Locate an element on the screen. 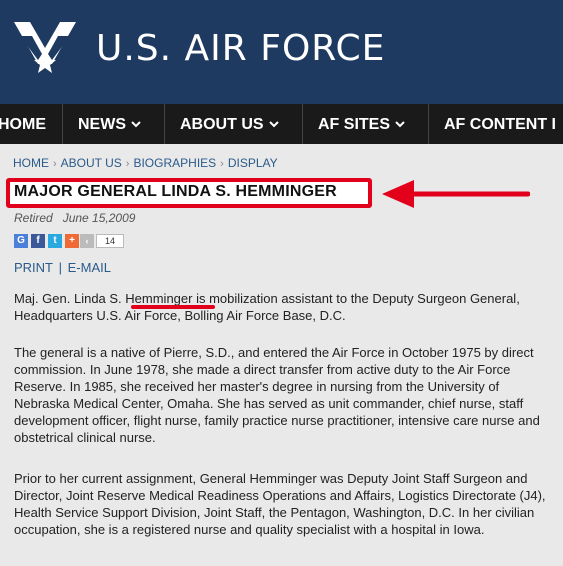 The height and width of the screenshot is (566, 563). bio-actions: PRINT | E-MAIL is located at coordinates (62, 267).